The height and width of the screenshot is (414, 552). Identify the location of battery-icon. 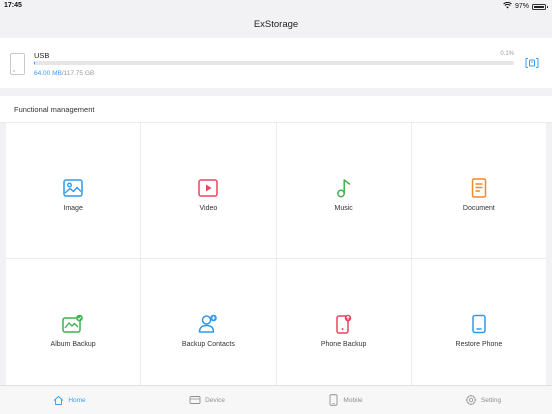
(540, 6).